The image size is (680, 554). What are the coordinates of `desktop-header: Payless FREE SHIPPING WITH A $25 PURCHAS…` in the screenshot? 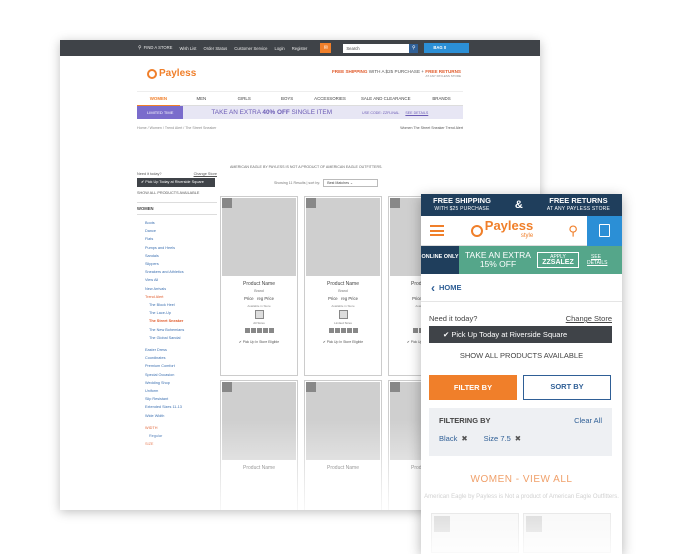 It's located at (300, 74).